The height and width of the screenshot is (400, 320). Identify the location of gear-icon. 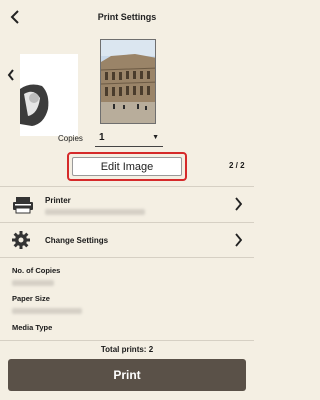
(21, 240).